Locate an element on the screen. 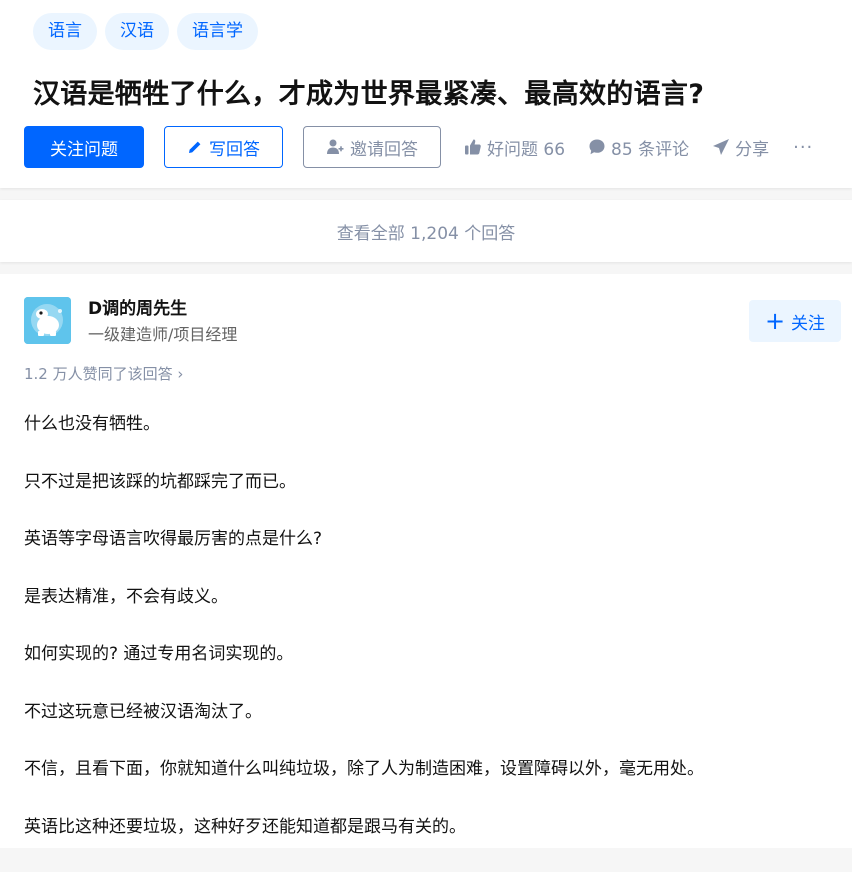 The width and height of the screenshot is (852, 872). topic-tag: 汉语 is located at coordinates (137, 31).